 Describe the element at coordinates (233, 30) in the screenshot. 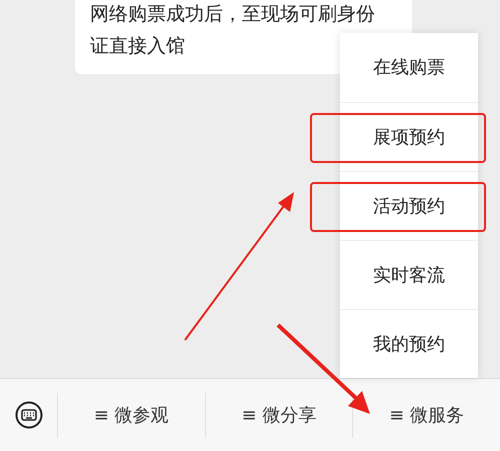

I see `message-text: 网络购票成功后，至现场可刷身份证直接入馆` at that location.